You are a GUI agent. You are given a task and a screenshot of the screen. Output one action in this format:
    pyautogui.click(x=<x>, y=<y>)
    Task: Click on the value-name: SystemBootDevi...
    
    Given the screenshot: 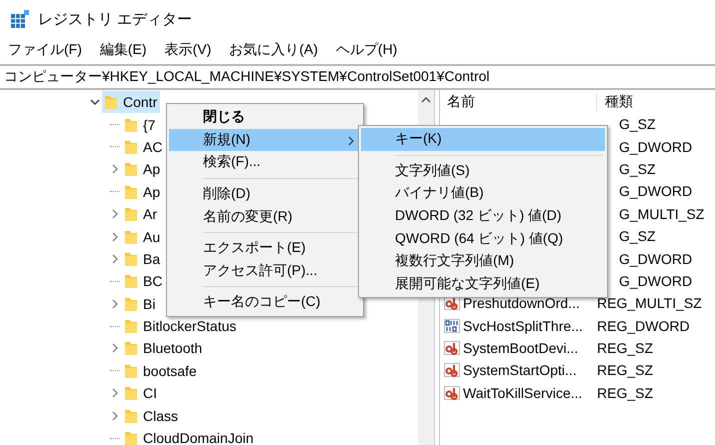 What is the action you would take?
    pyautogui.click(x=520, y=348)
    